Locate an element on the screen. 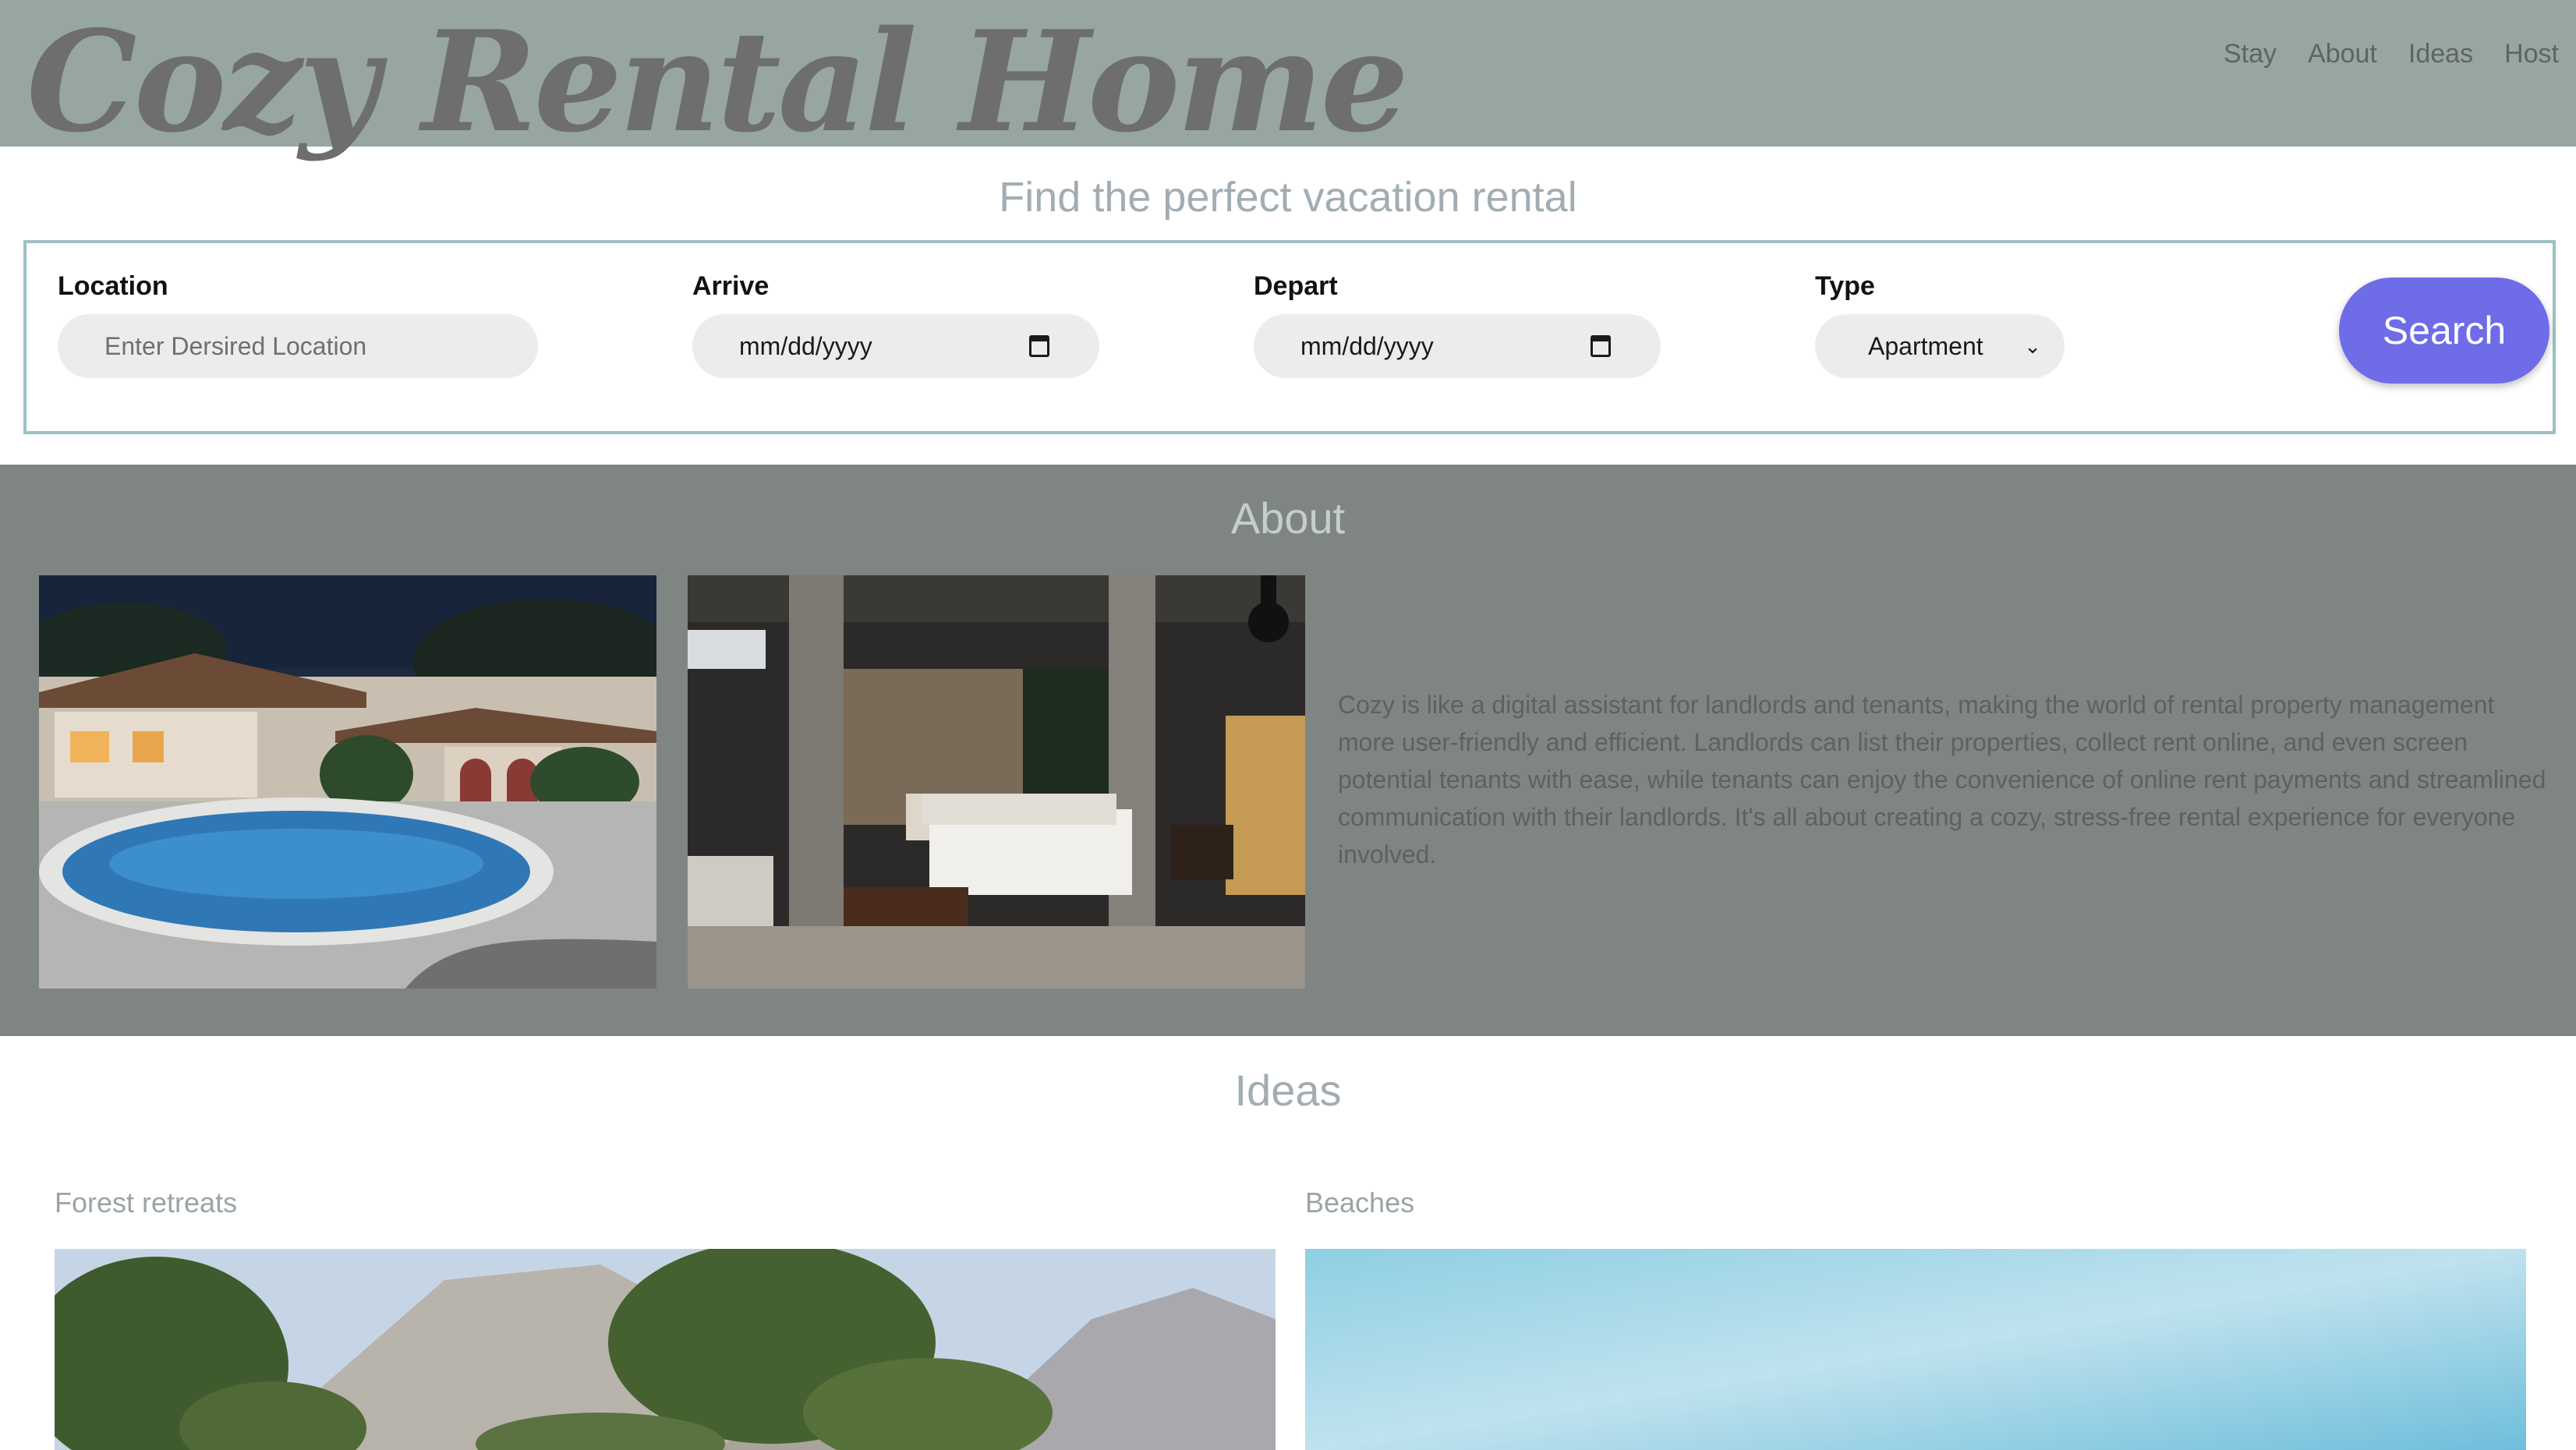  villa-pool-photo is located at coordinates (347, 781).